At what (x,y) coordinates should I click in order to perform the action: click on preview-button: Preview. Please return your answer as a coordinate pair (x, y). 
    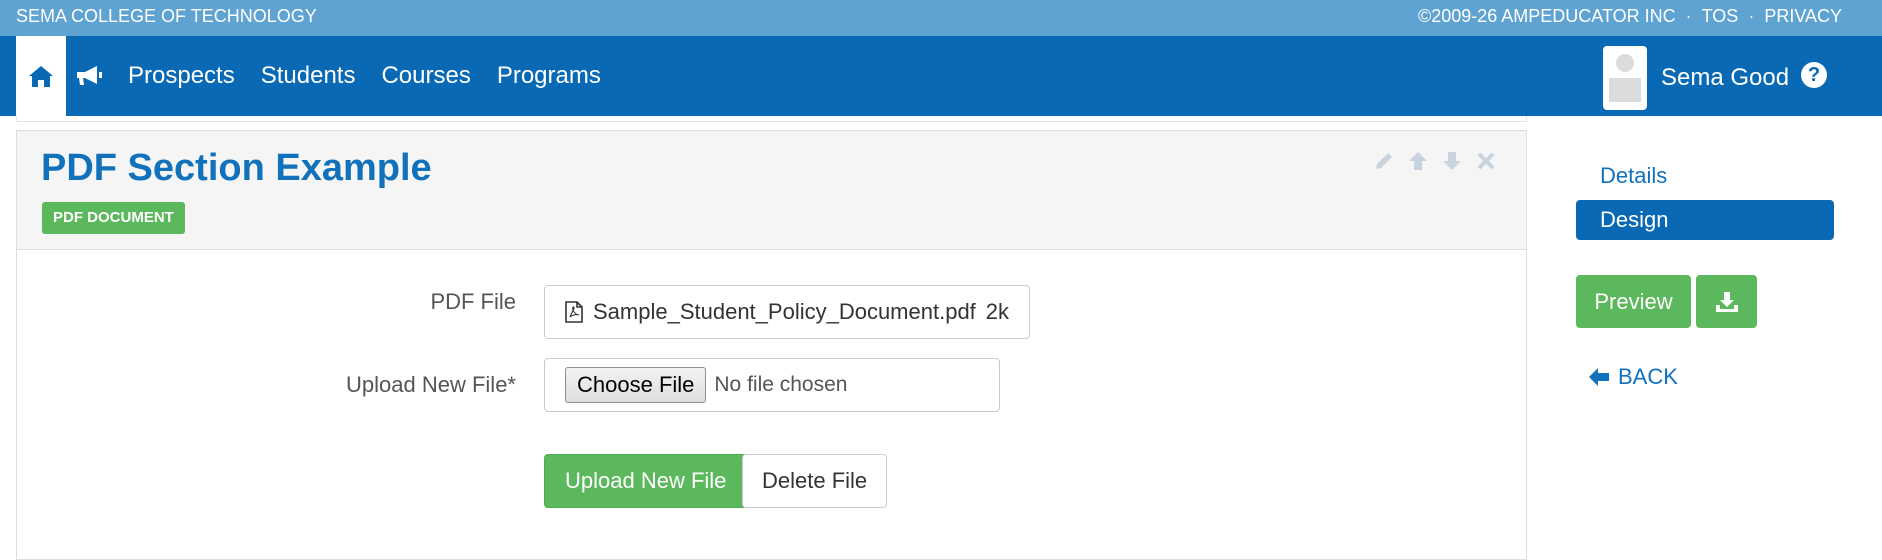
    Looking at the image, I should click on (1633, 301).